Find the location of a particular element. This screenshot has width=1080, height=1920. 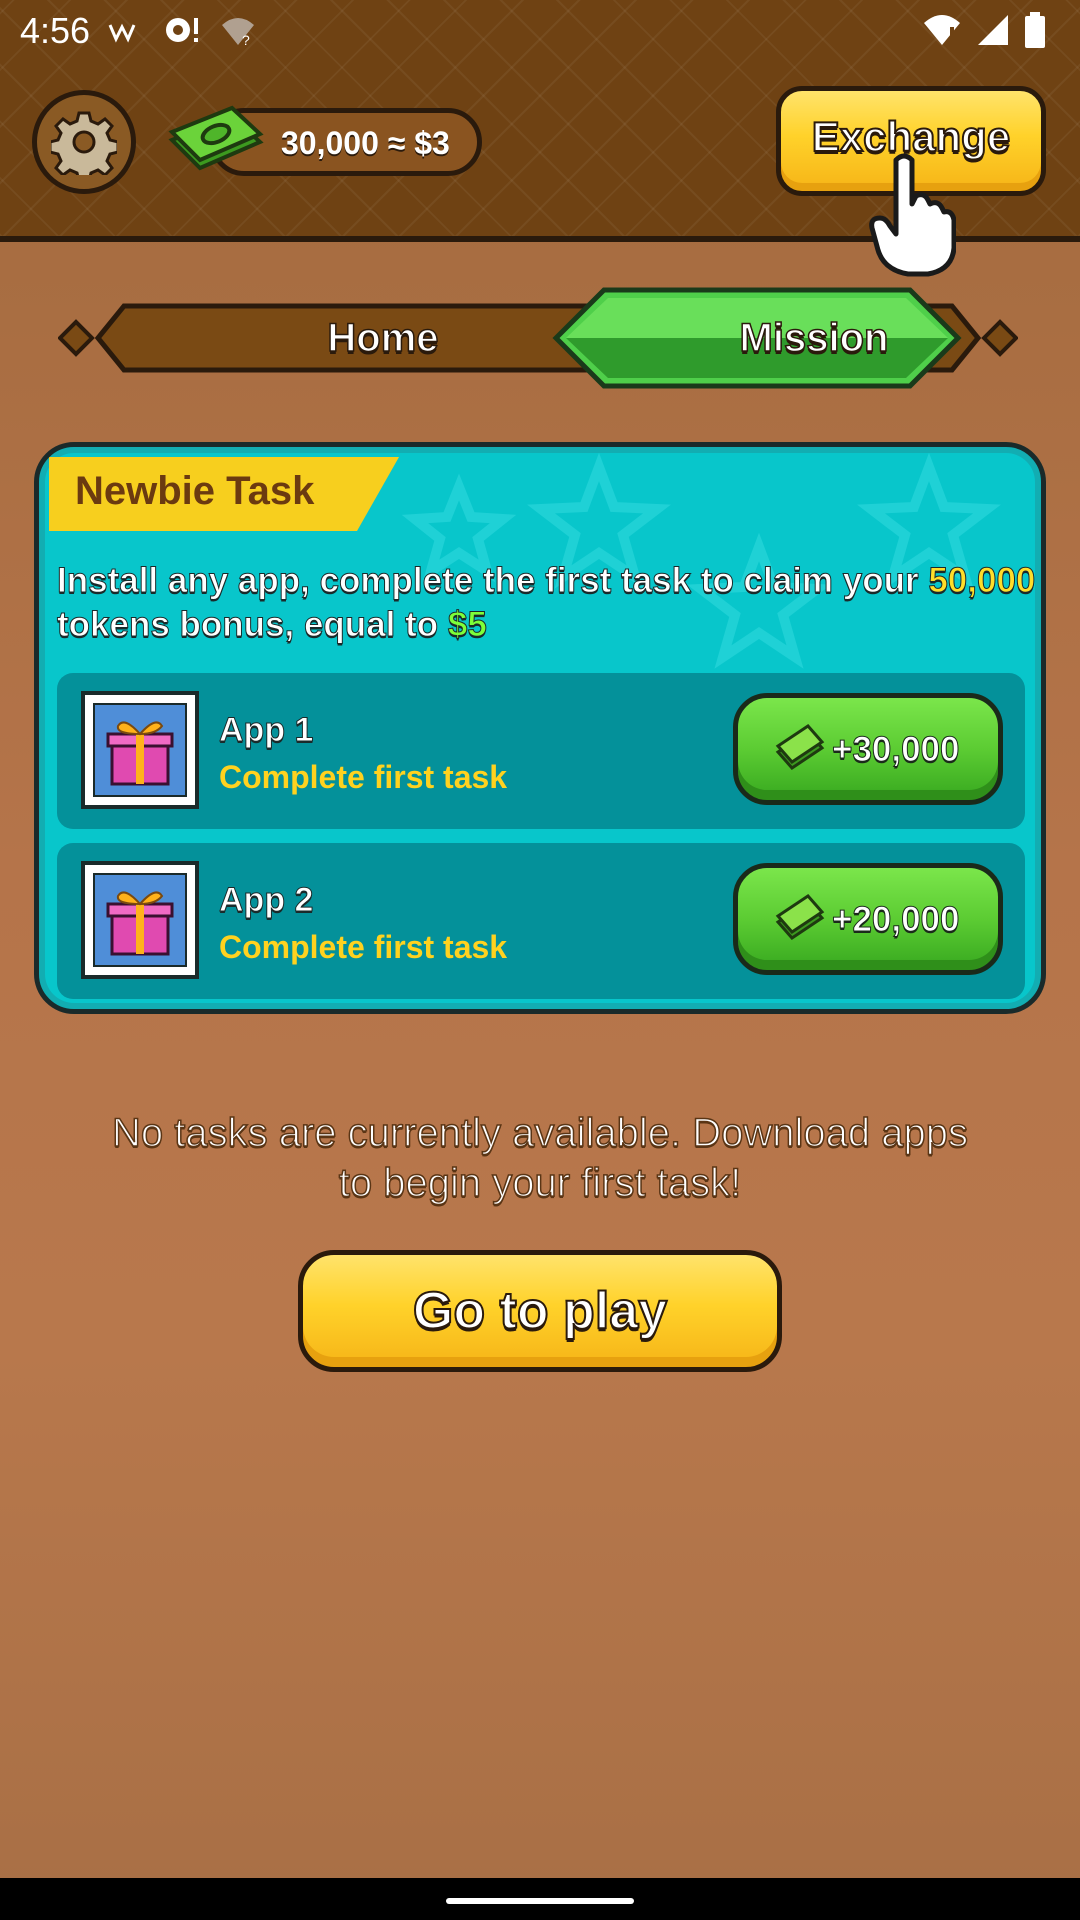

home-indicator is located at coordinates (540, 1901).